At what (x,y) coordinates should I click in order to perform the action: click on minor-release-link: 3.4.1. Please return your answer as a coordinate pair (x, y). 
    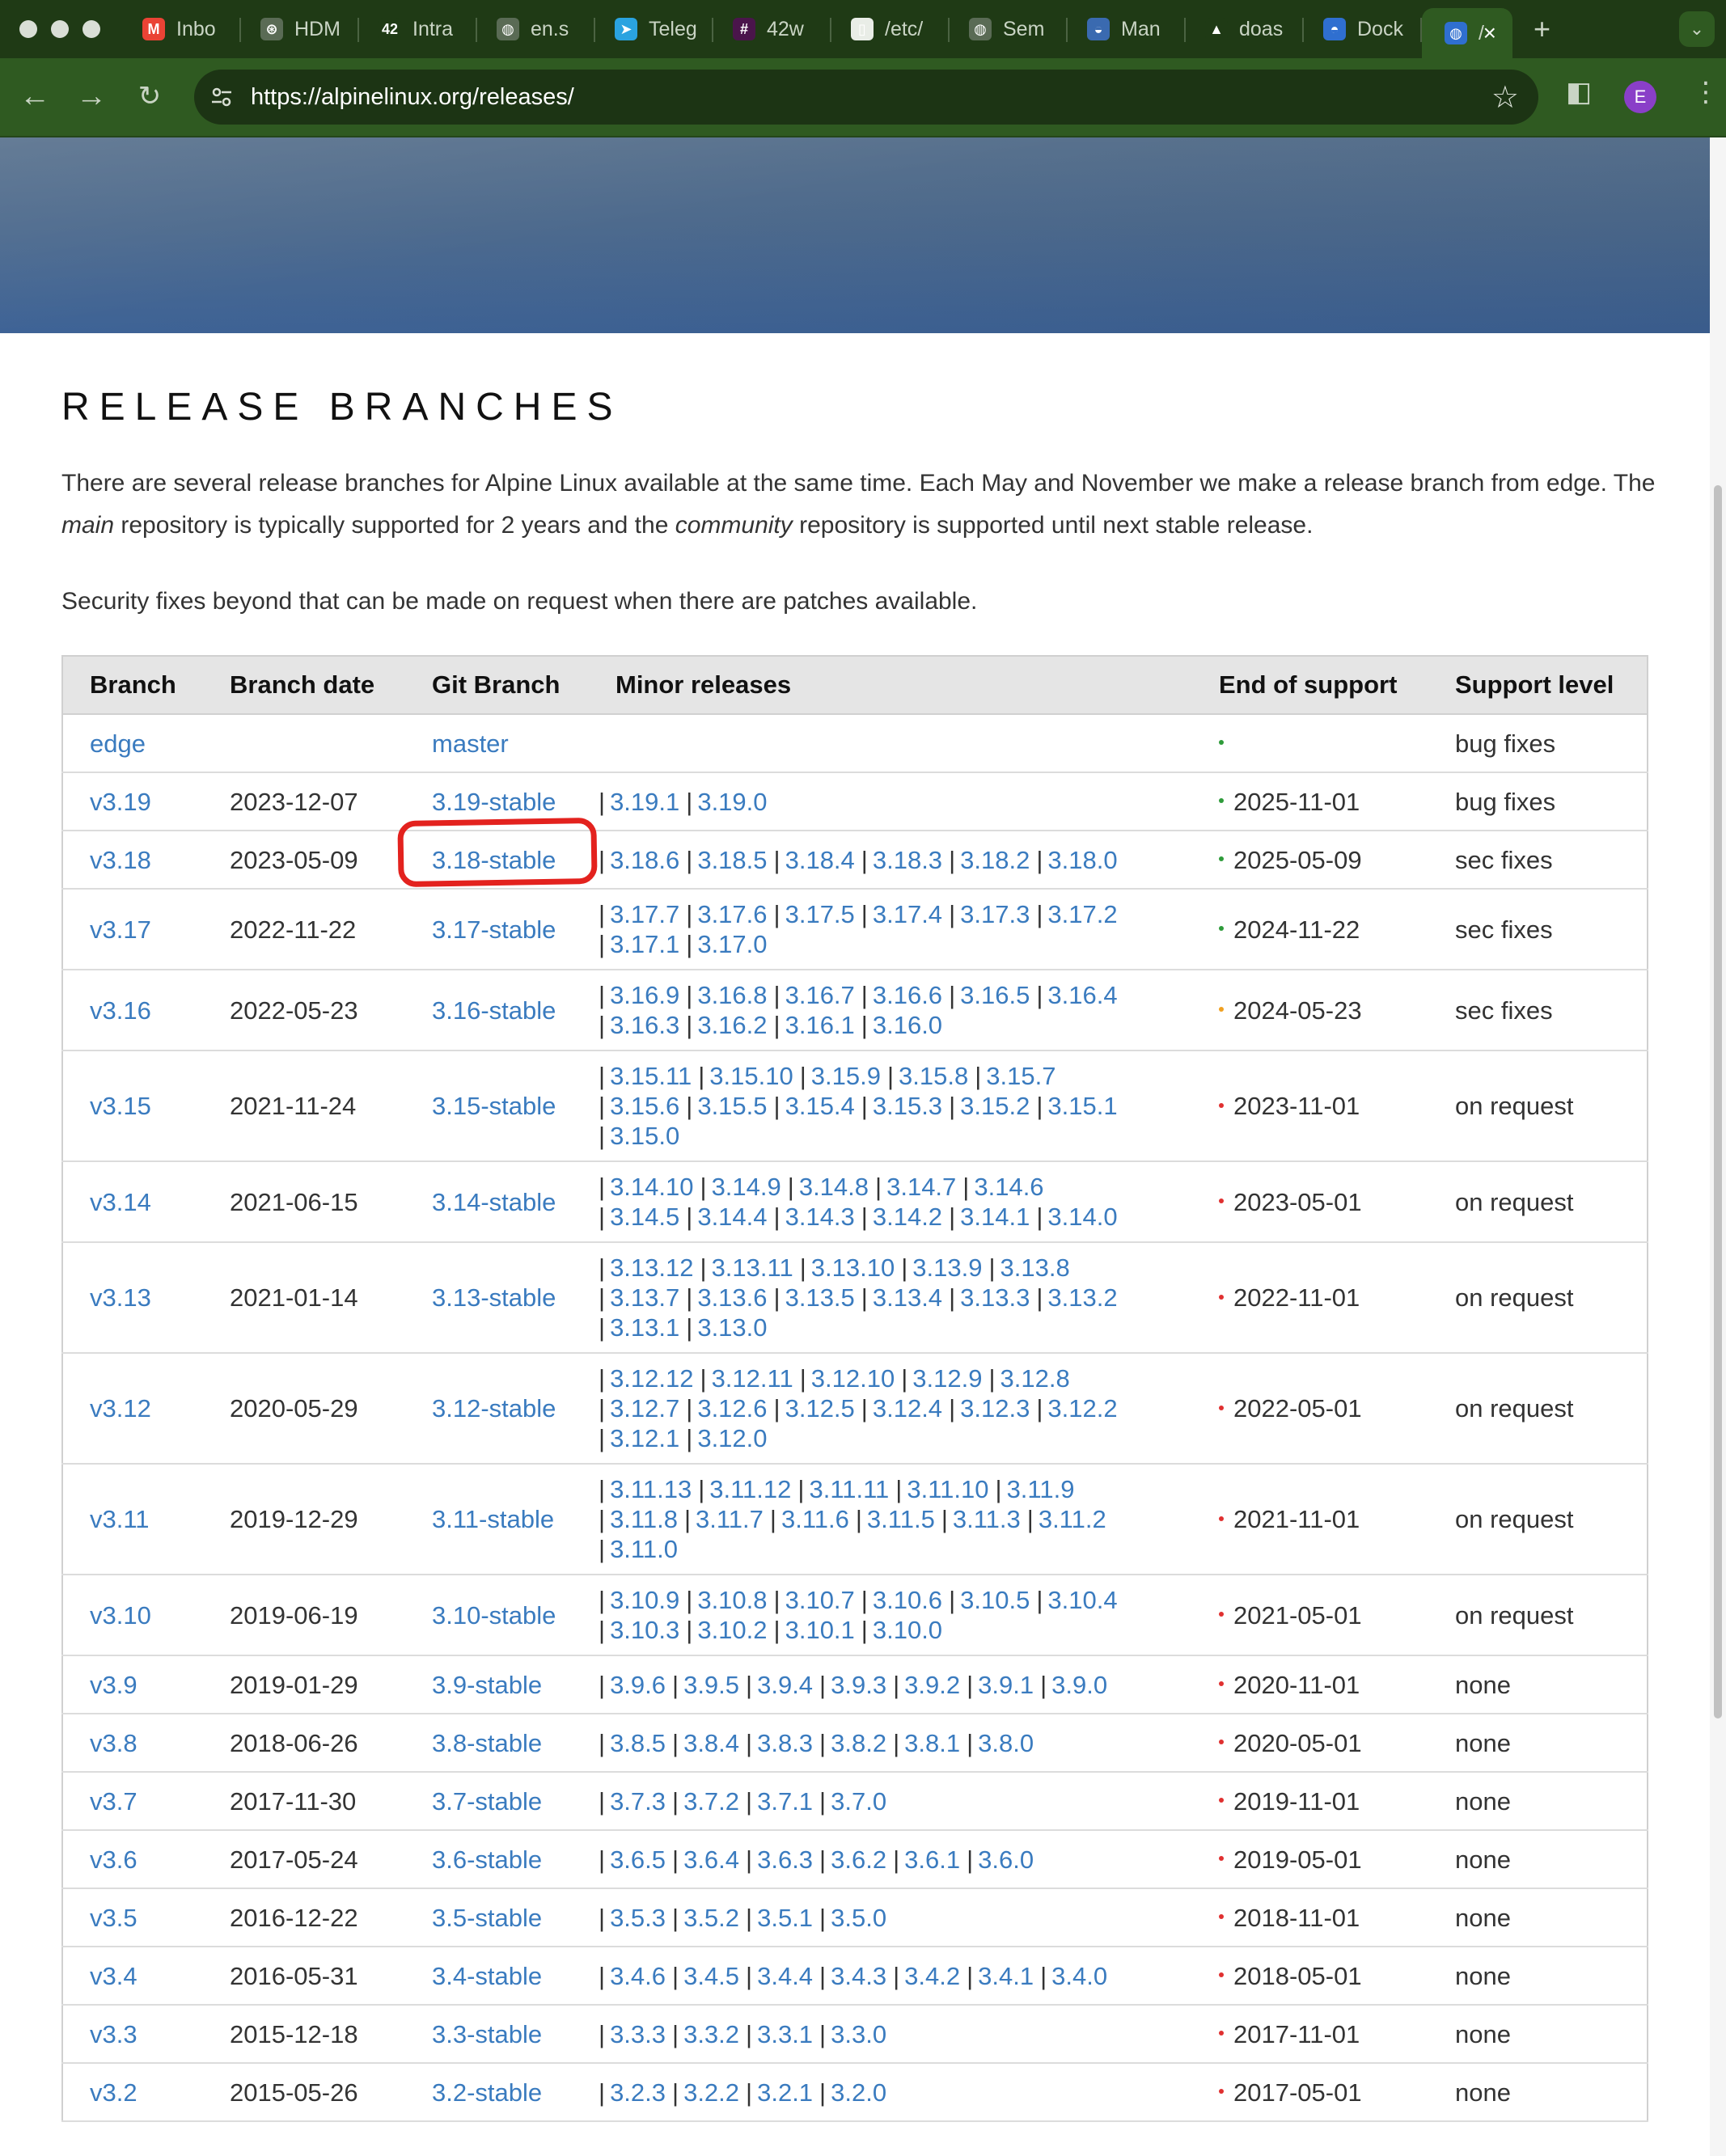
    Looking at the image, I should click on (1006, 1976).